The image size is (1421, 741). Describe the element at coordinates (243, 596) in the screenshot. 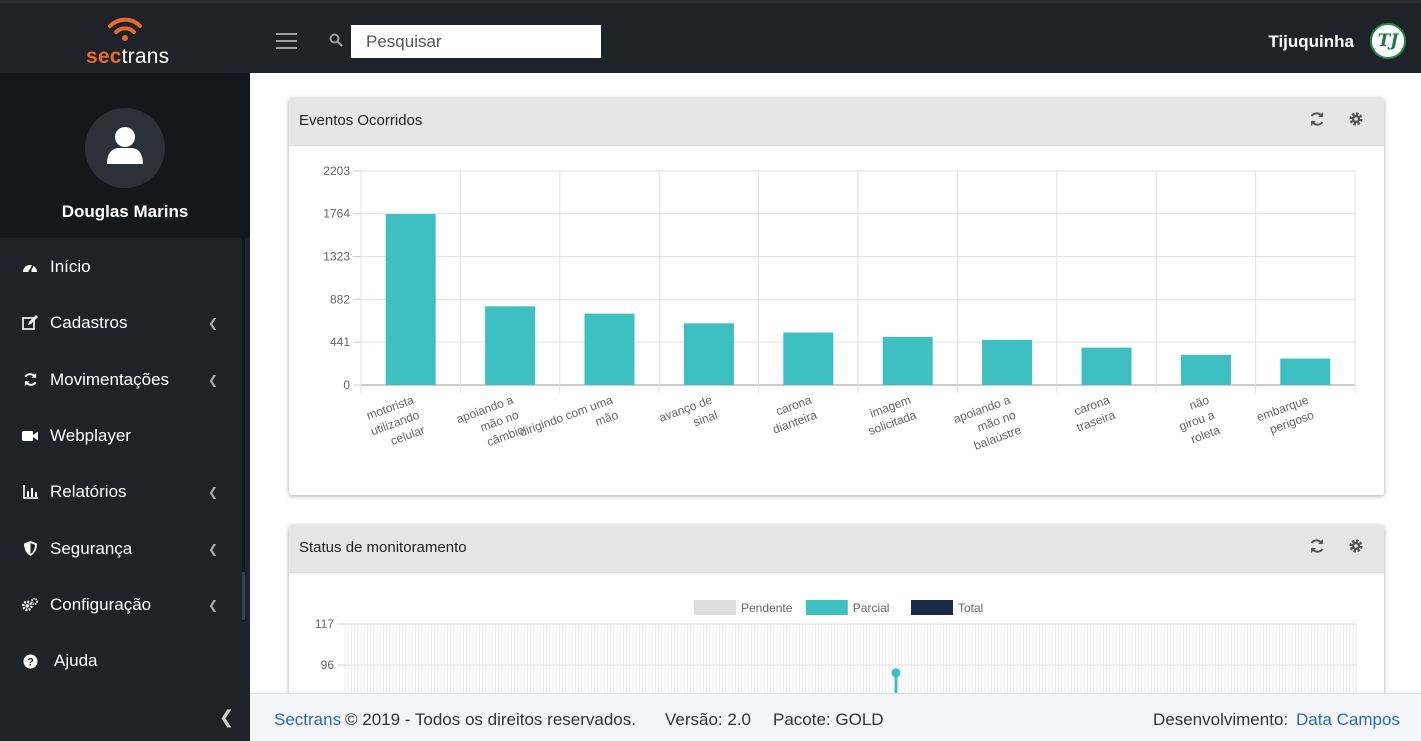

I see `sidebar-scrollbar-thumb` at that location.